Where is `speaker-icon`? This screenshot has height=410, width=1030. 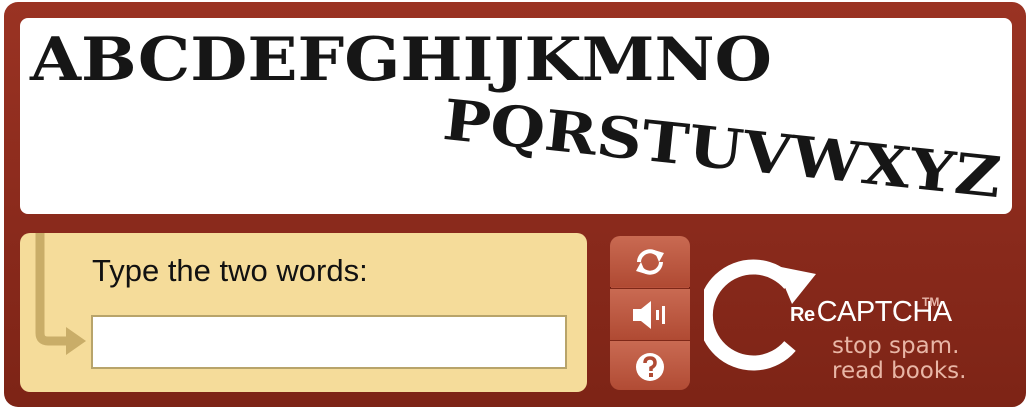 speaker-icon is located at coordinates (649, 314).